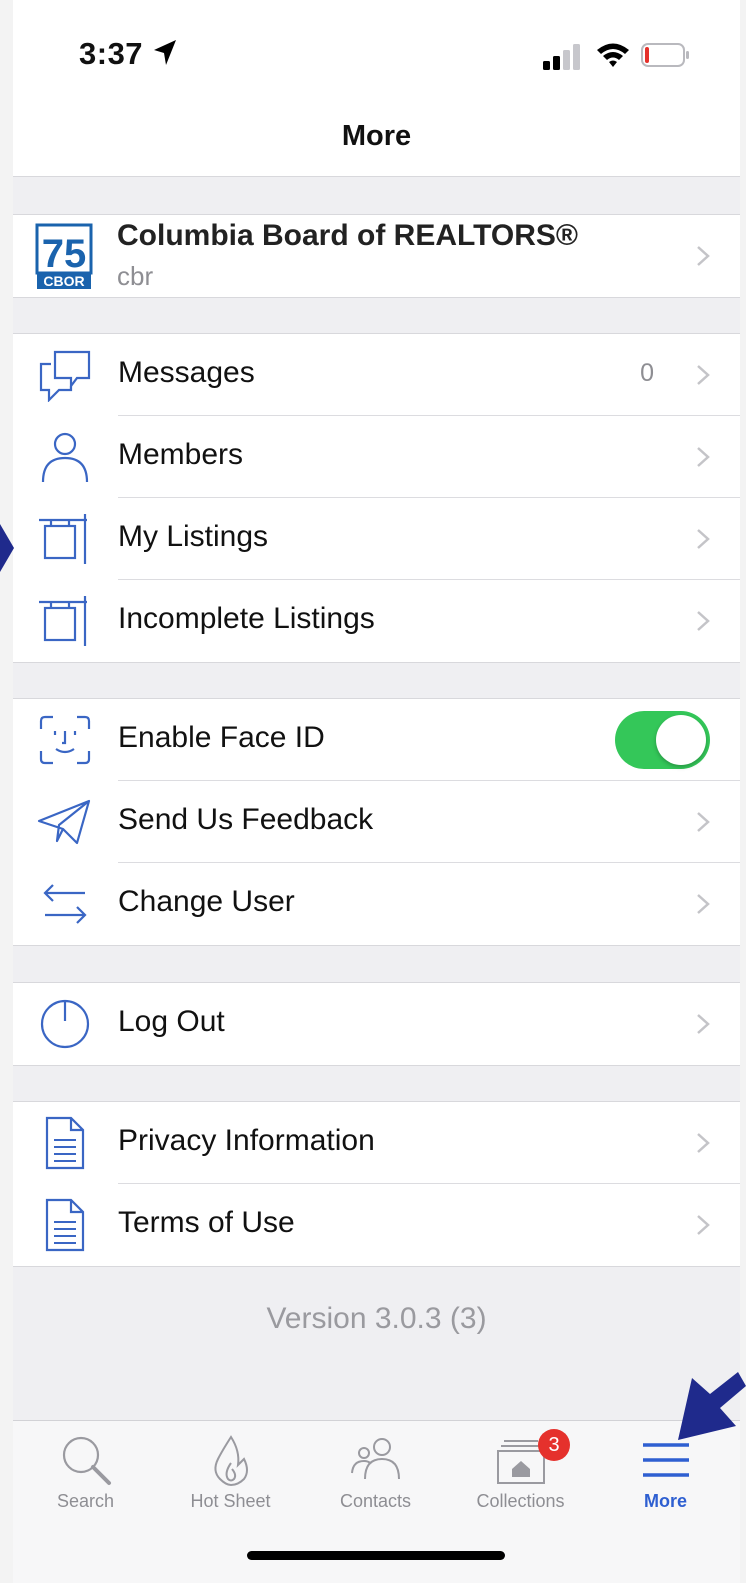 The image size is (746, 1583). Describe the element at coordinates (230, 1501) in the screenshot. I see `tab-label: Hot Sheet` at that location.